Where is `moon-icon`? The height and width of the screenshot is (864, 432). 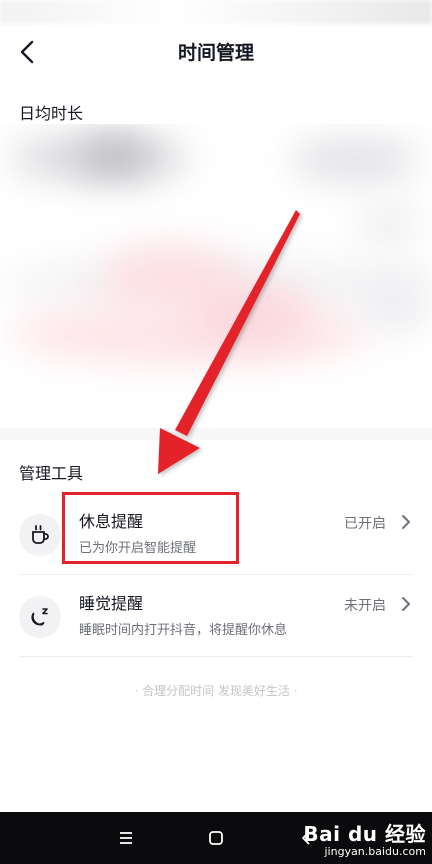
moon-icon is located at coordinates (39, 617).